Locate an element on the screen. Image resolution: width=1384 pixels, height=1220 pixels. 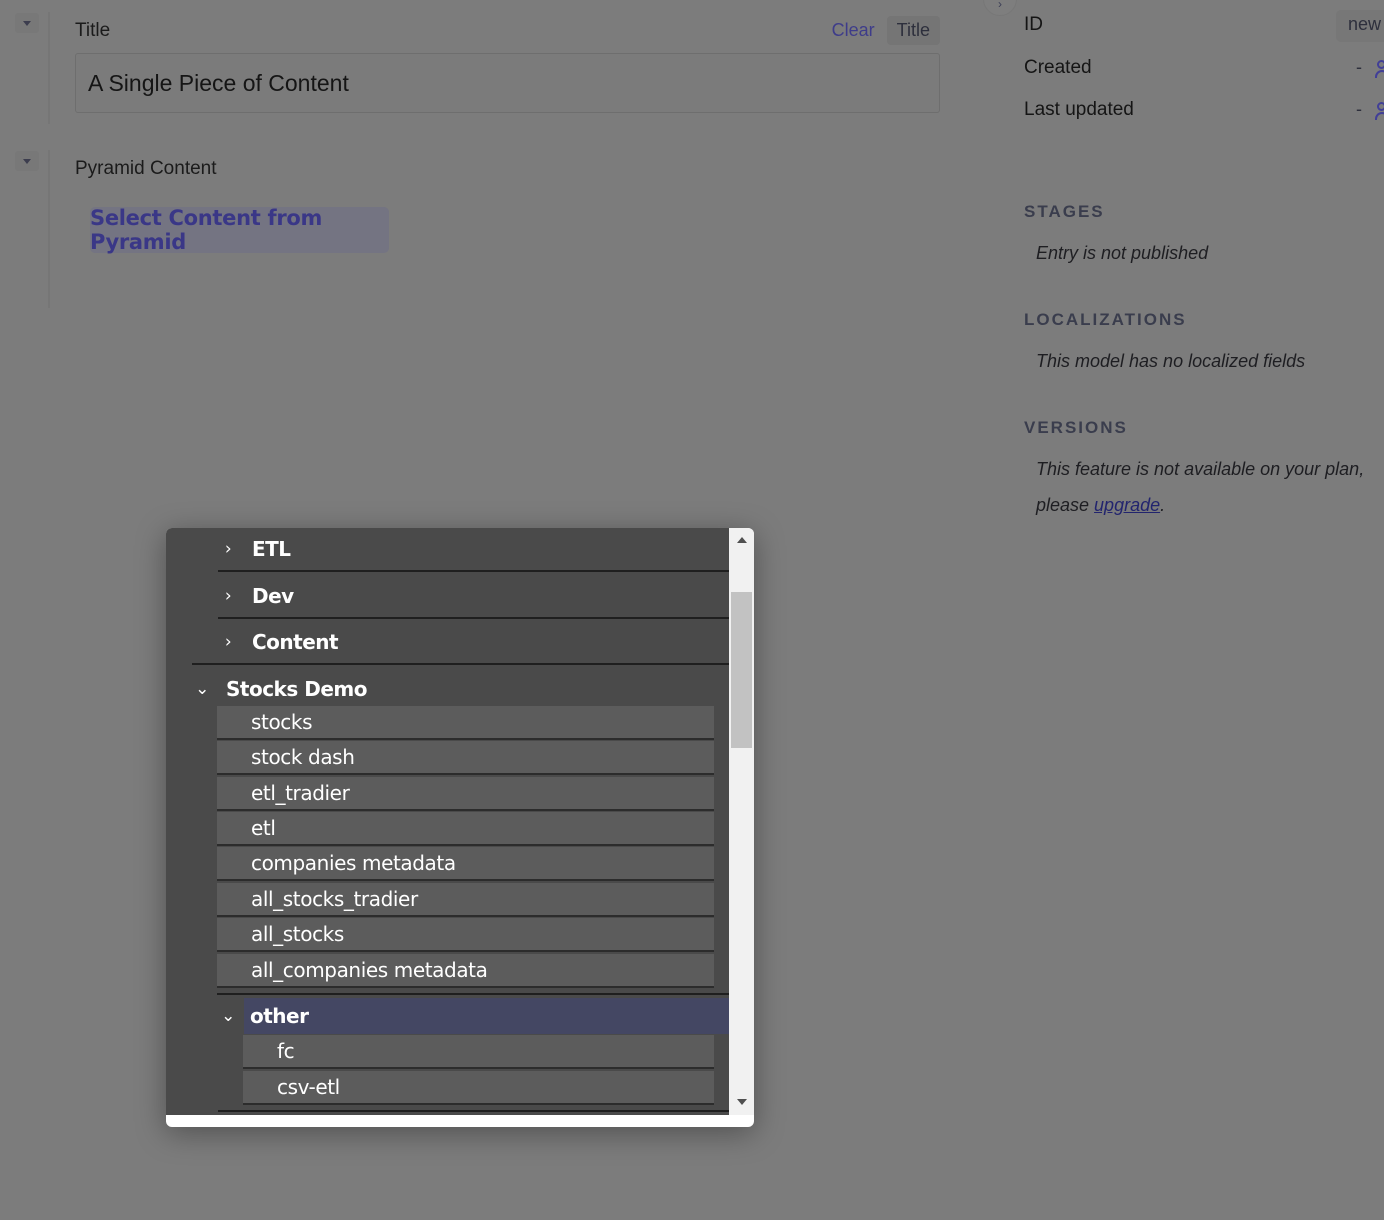
created-label: Created is located at coordinates (1058, 67).